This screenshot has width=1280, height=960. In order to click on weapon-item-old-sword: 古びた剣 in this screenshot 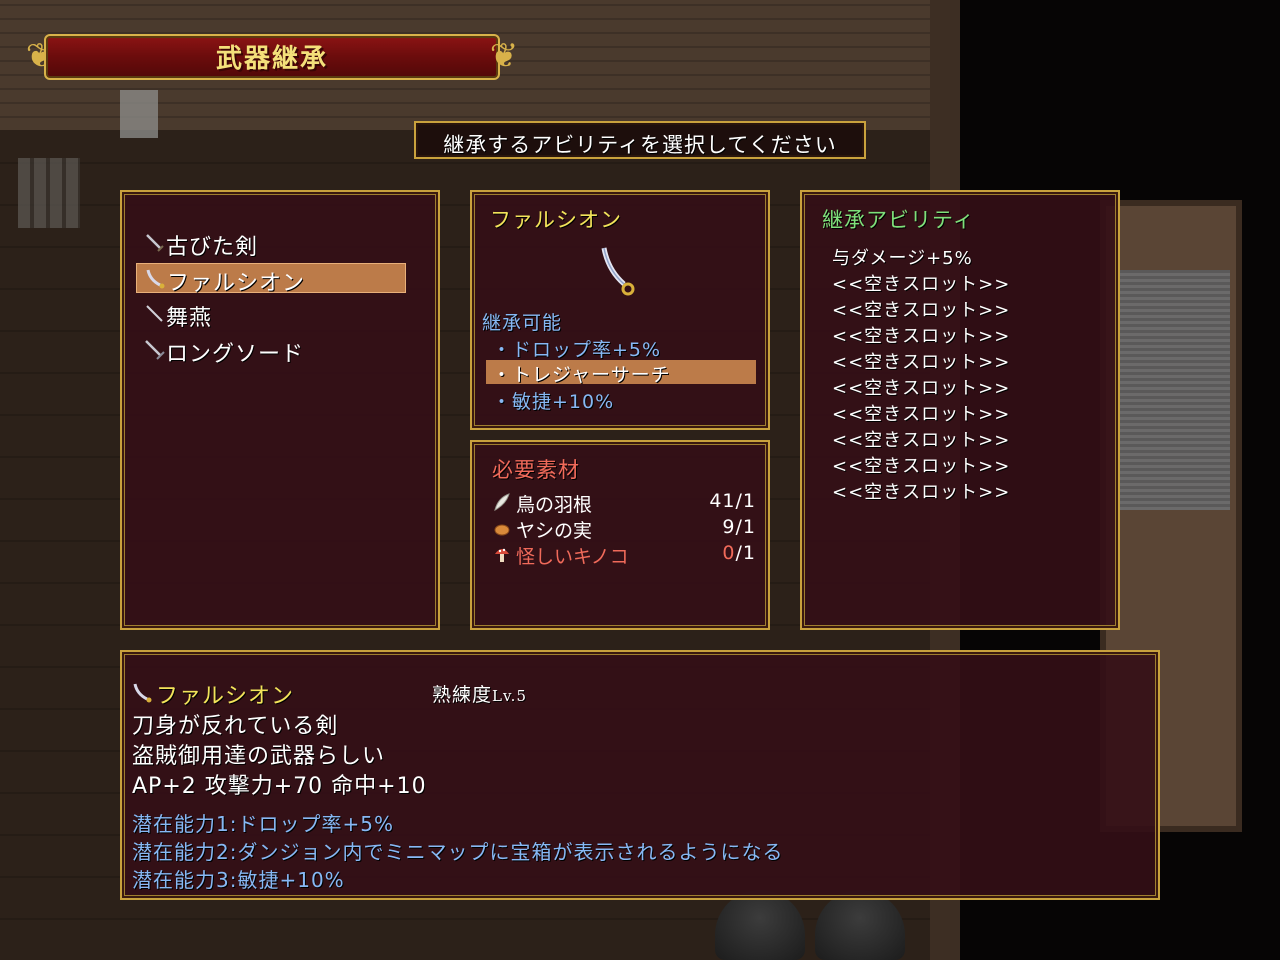, I will do `click(271, 244)`.